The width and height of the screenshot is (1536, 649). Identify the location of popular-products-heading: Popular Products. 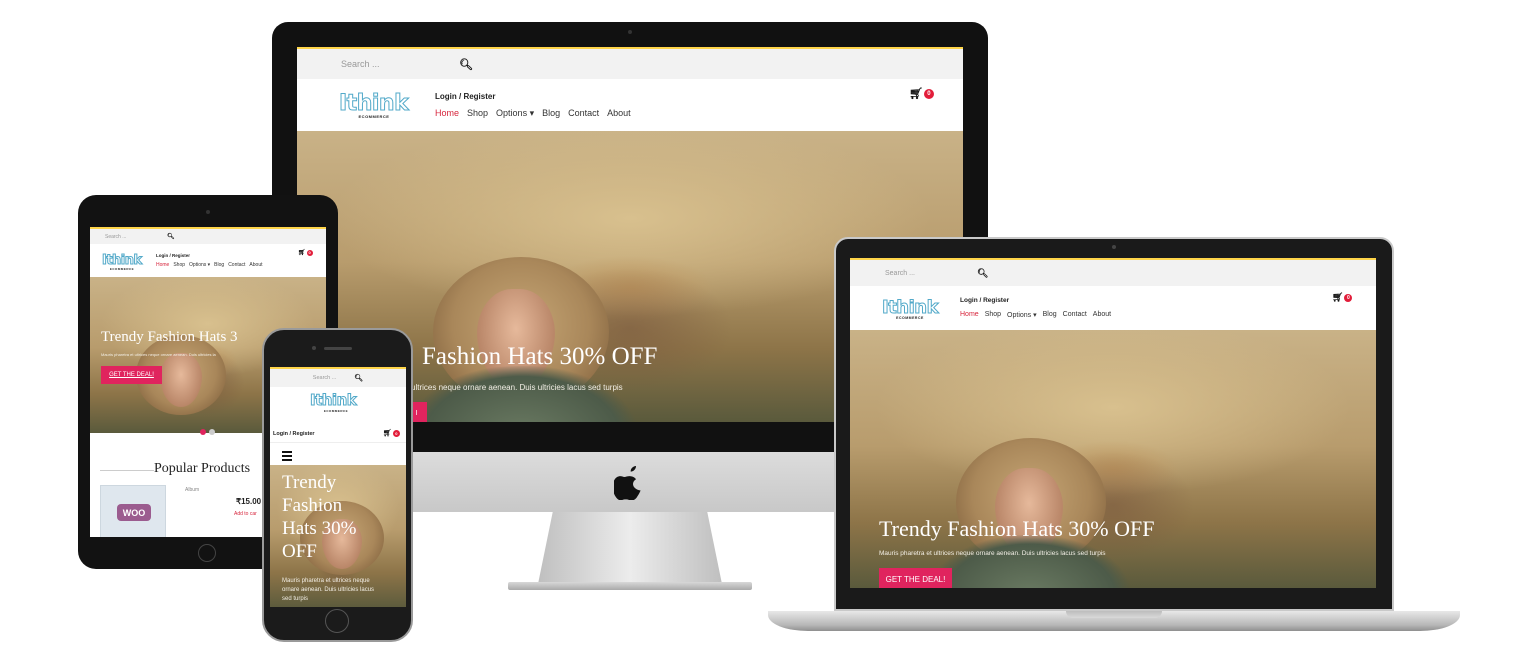
(202, 468).